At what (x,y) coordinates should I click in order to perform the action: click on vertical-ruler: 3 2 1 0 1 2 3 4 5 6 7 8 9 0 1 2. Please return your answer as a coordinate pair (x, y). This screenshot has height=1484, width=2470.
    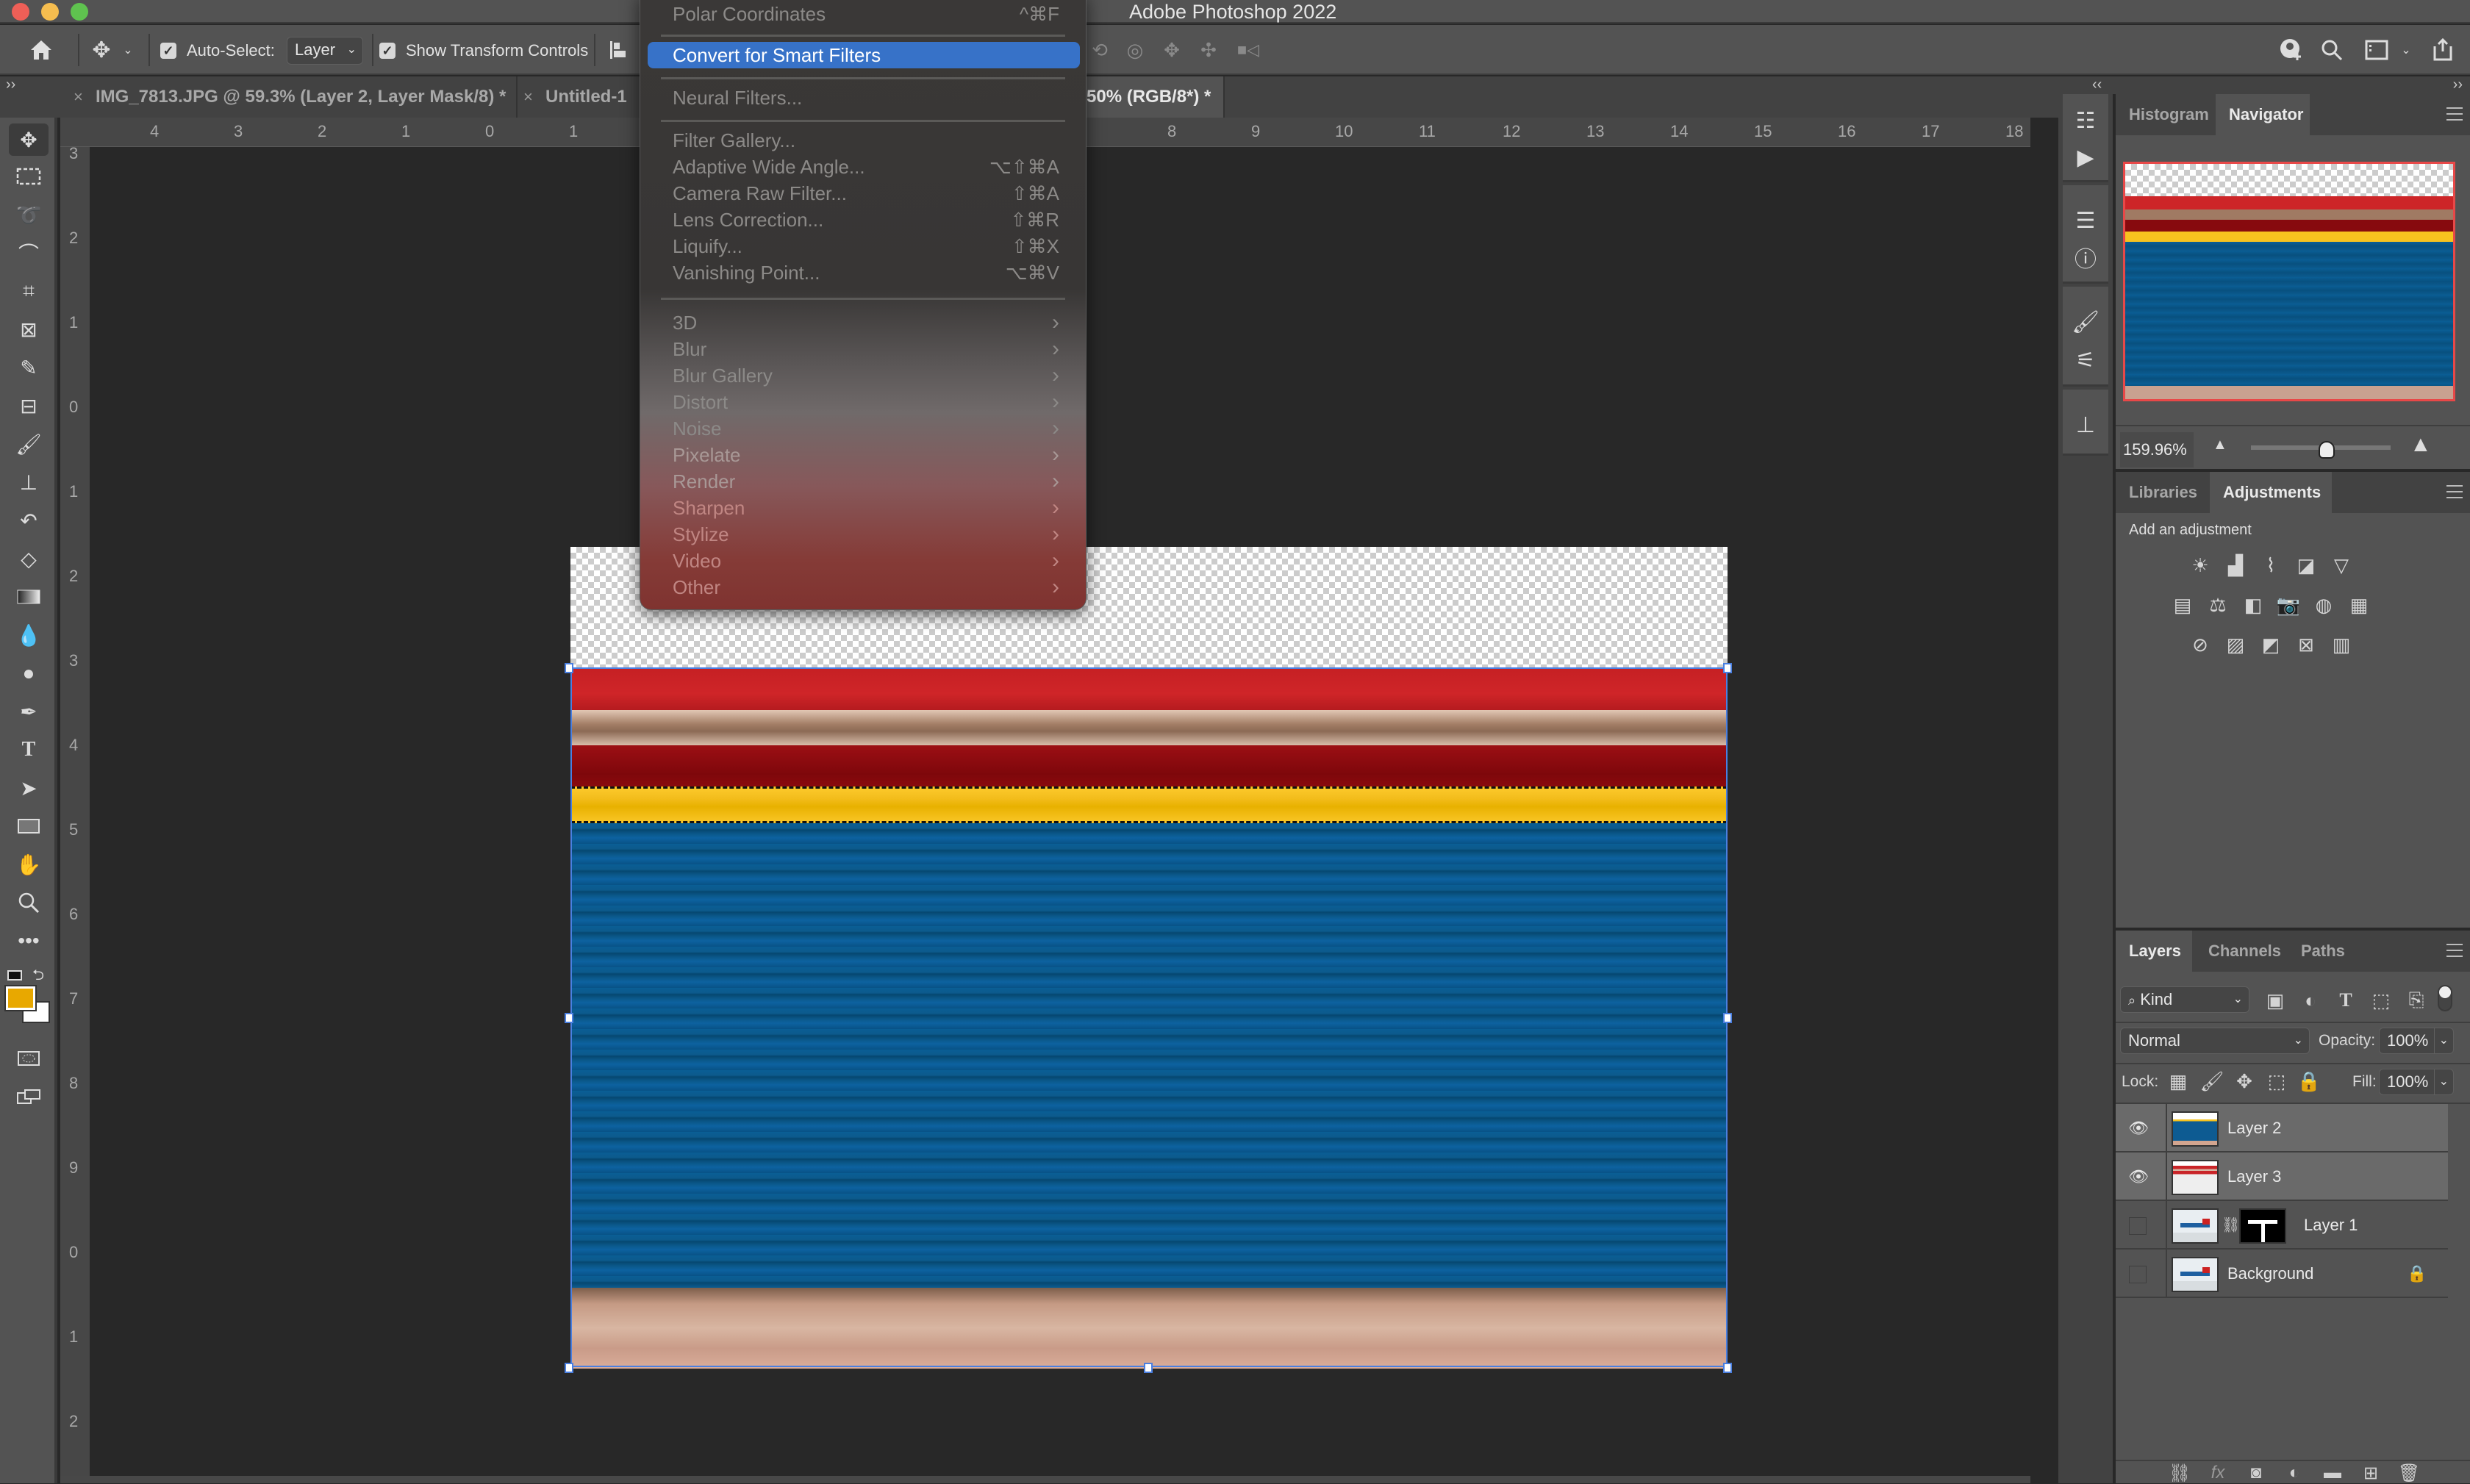
    Looking at the image, I should click on (75, 813).